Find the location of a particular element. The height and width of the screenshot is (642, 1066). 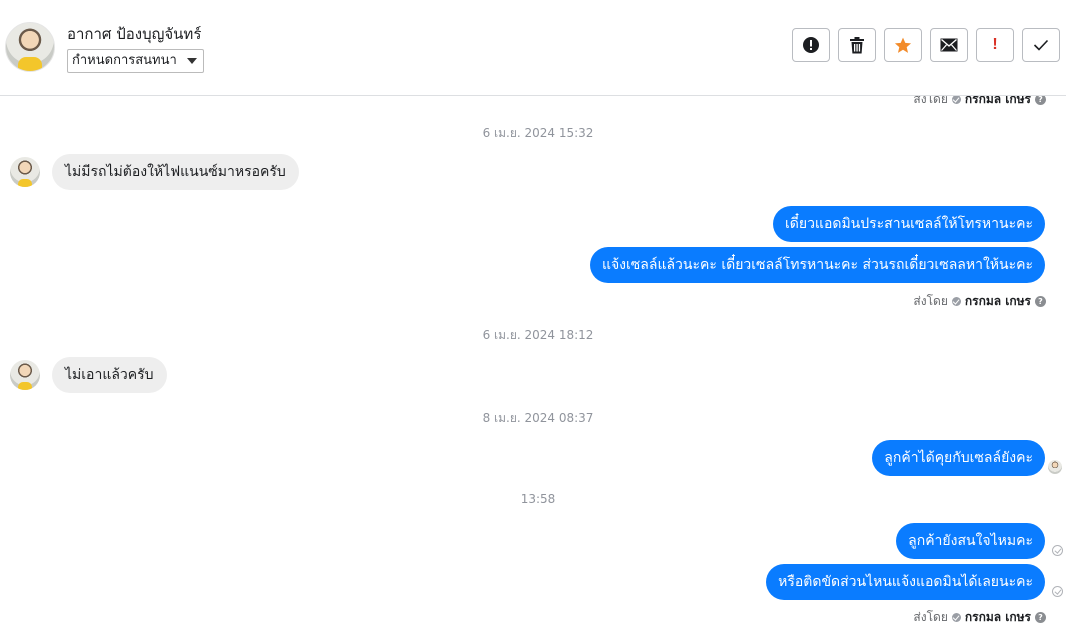

contact-name: อากาศ ป้องบุญจันทร์ is located at coordinates (134, 34).